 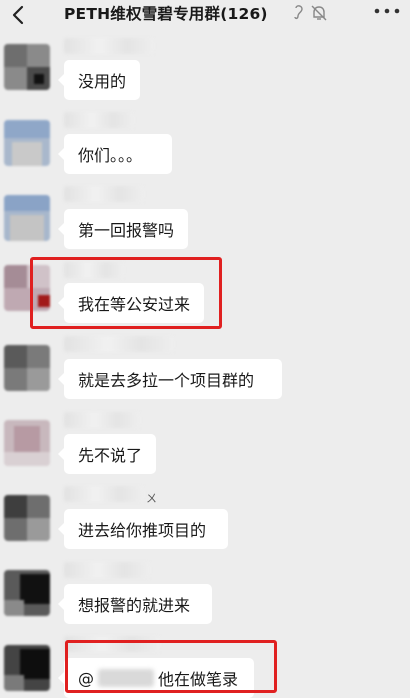 What do you see at coordinates (131, 303) in the screenshot?
I see `message-bubble: 我在等公安过来` at bounding box center [131, 303].